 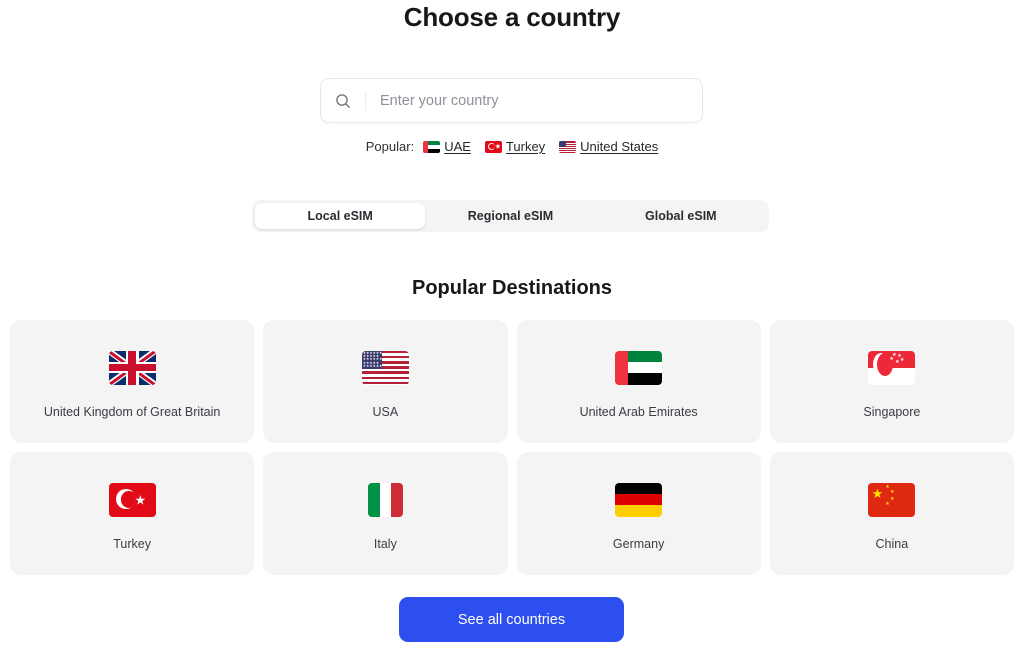 What do you see at coordinates (525, 146) in the screenshot?
I see `popular-link-label: Turkey` at bounding box center [525, 146].